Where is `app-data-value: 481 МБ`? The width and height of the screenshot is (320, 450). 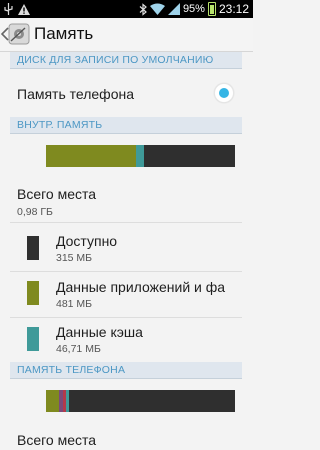 app-data-value: 481 МБ is located at coordinates (74, 304).